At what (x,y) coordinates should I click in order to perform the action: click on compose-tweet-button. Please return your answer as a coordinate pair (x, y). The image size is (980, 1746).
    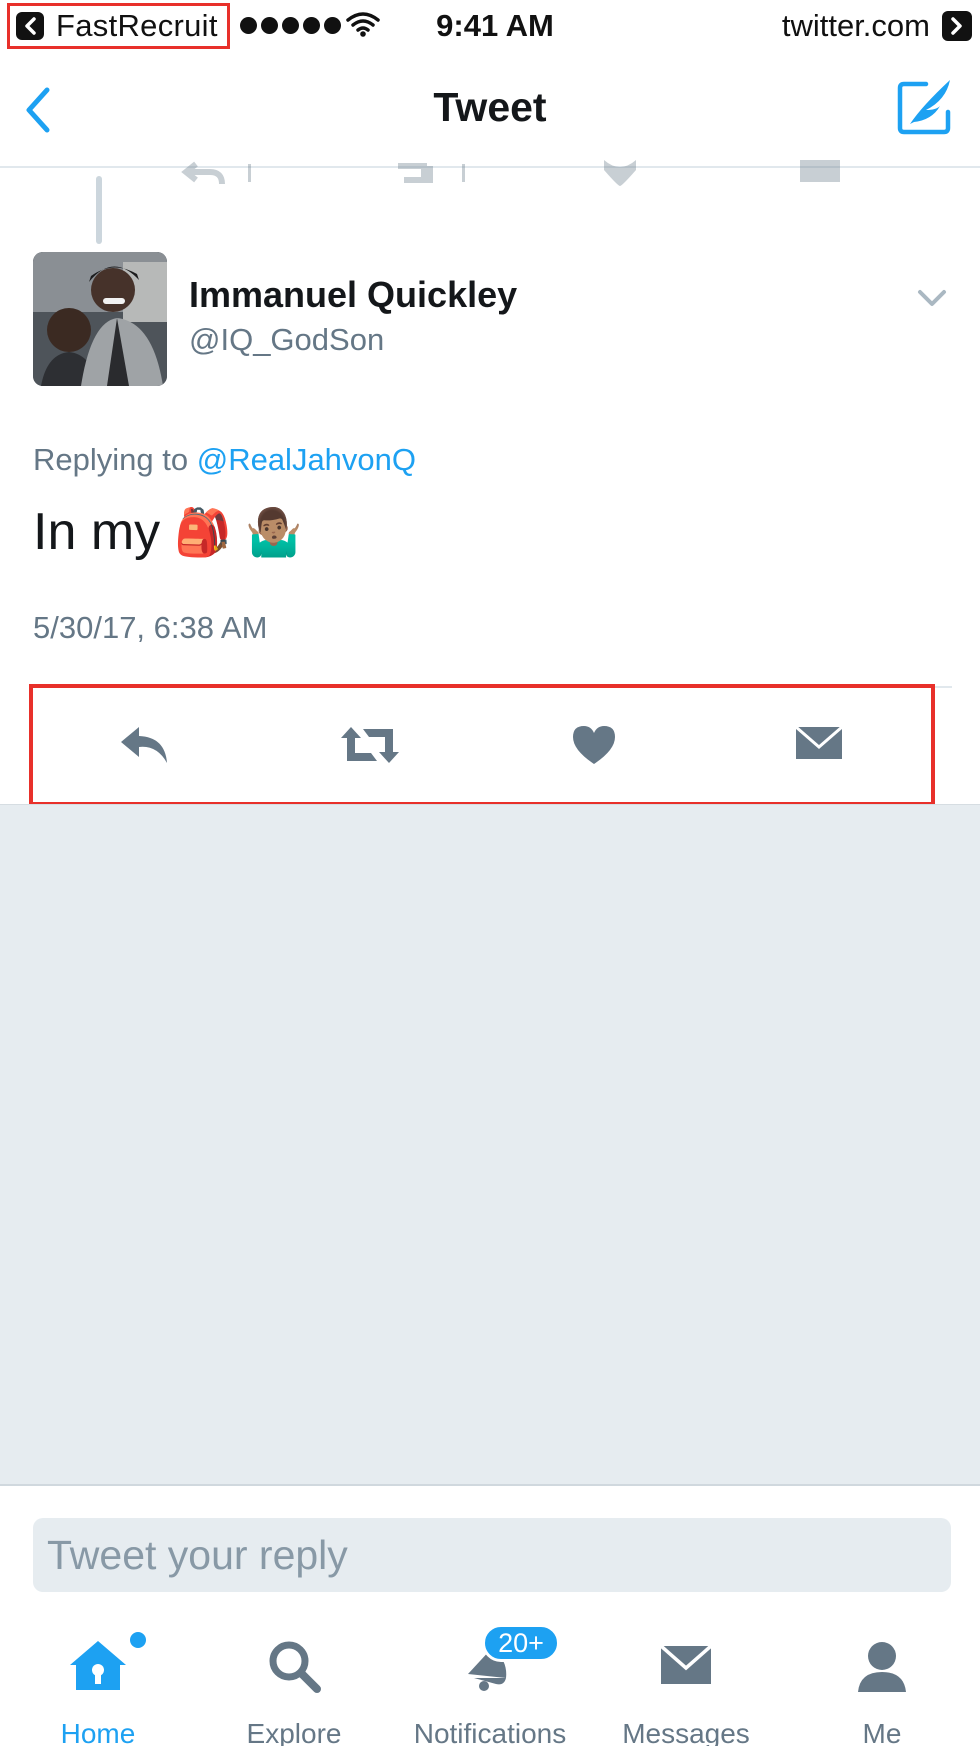
    Looking at the image, I should click on (925, 106).